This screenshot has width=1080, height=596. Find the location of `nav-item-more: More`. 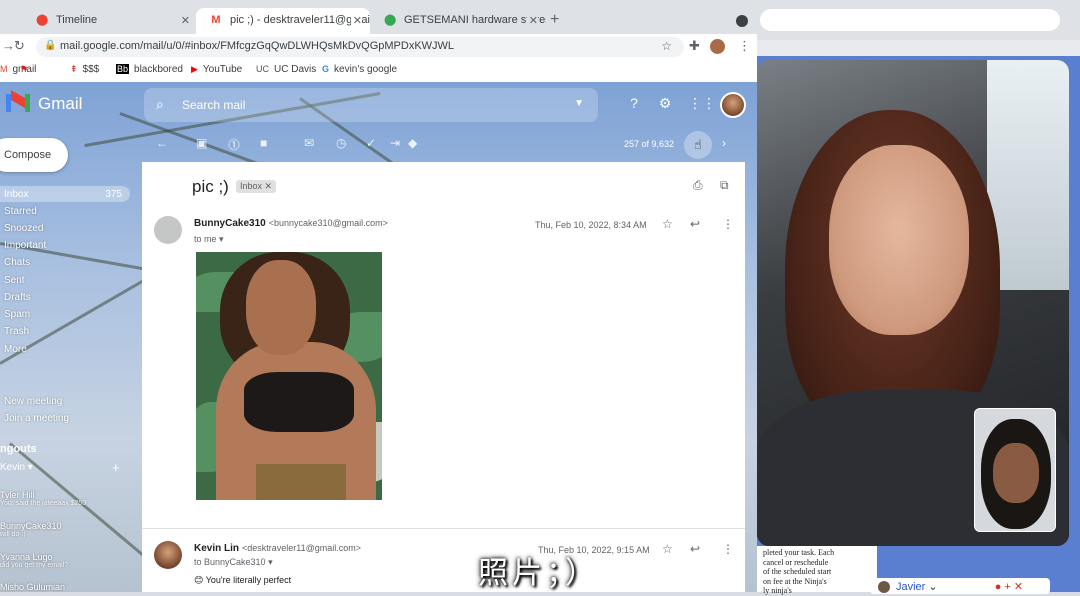

nav-item-more: More is located at coordinates (15, 349).